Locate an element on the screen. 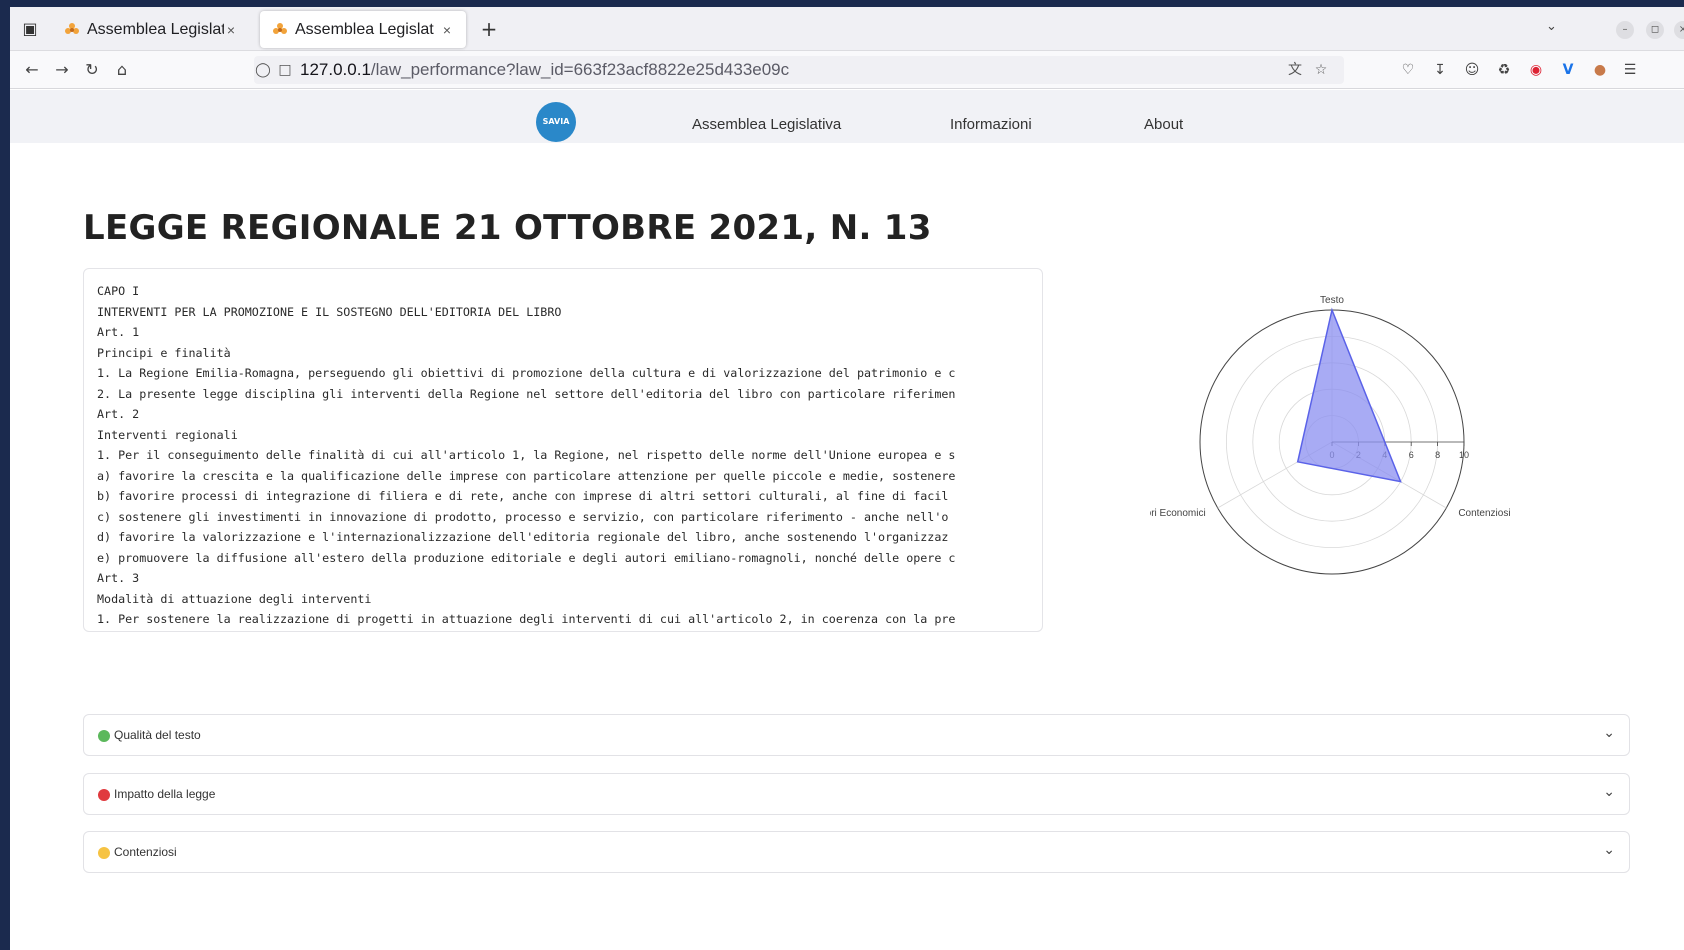  maximize-button: ◻ is located at coordinates (1655, 30).